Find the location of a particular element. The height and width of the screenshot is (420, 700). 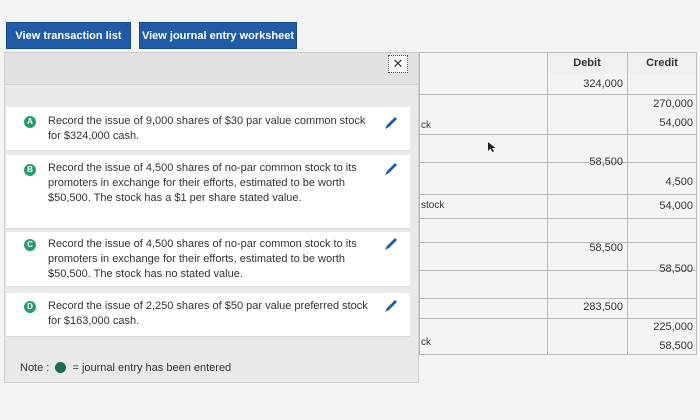

view-transaction-list-tab: View transaction list is located at coordinates (68, 35).